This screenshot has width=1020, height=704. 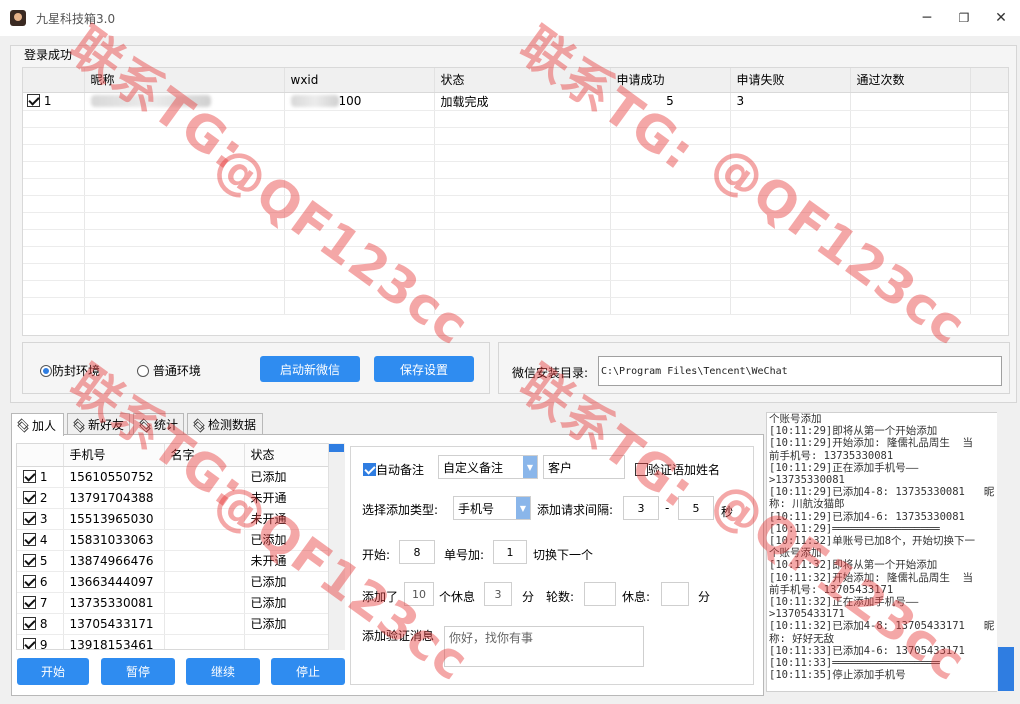 What do you see at coordinates (807, 614) in the screenshot?
I see `log-line: >13705433171` at bounding box center [807, 614].